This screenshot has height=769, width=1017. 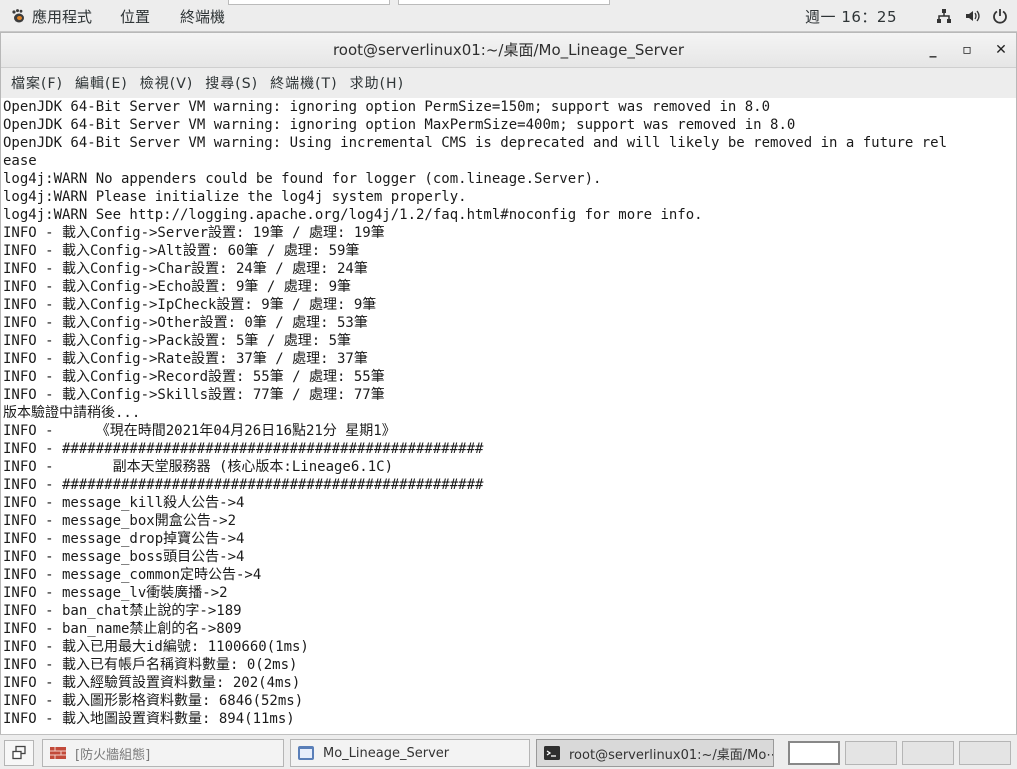 What do you see at coordinates (124, 539) in the screenshot?
I see `terminal-line: INFO - message_drop掉寶公告->4` at bounding box center [124, 539].